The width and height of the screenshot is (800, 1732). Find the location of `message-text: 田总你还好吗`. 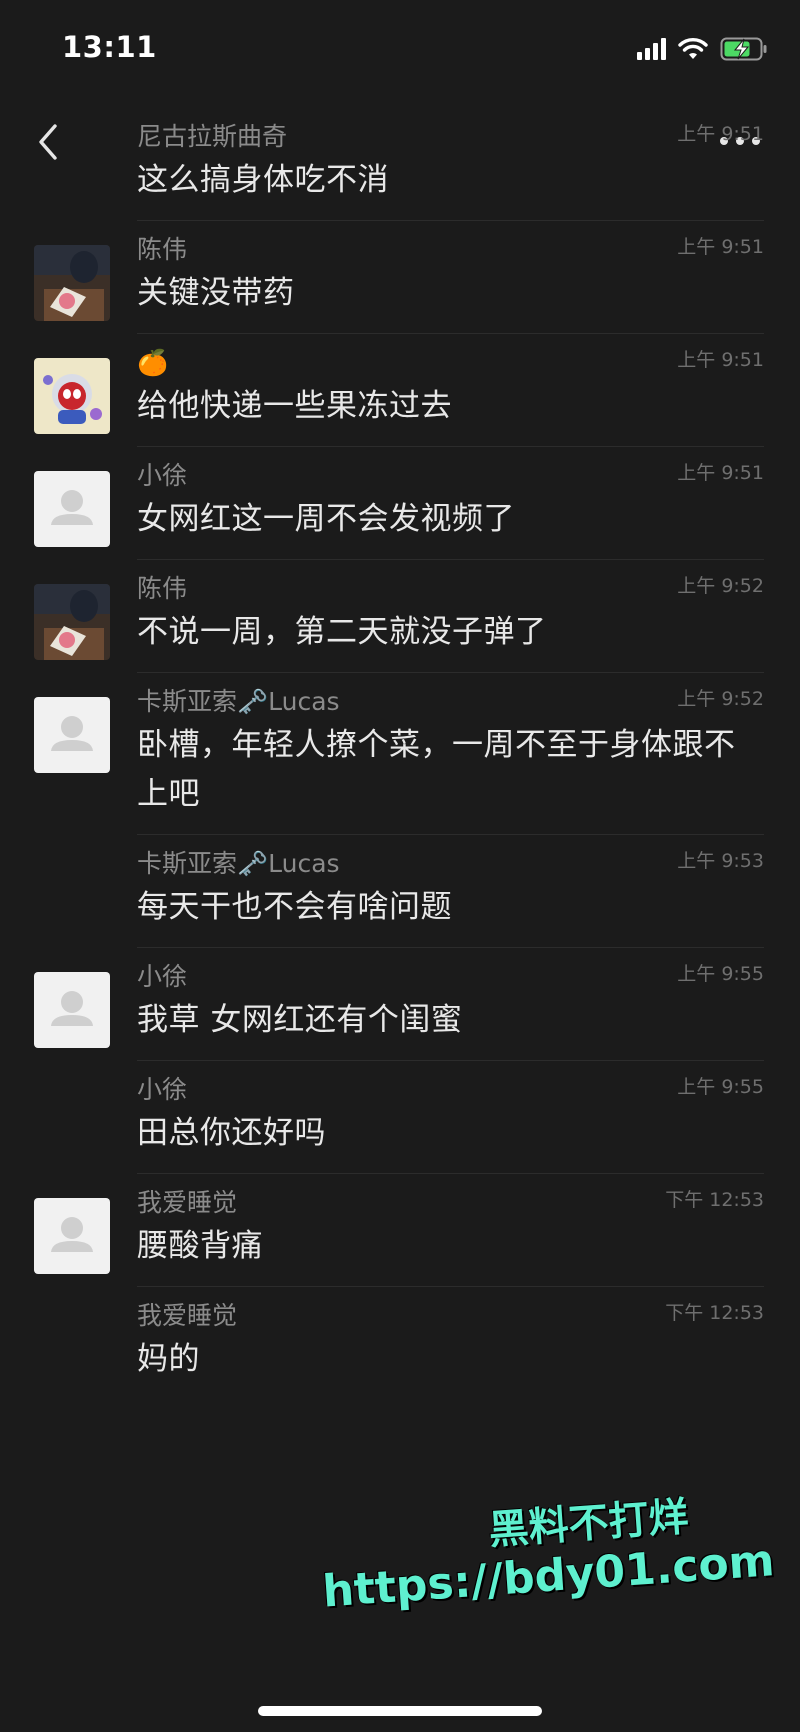

message-text: 田总你还好吗 is located at coordinates (231, 1133).